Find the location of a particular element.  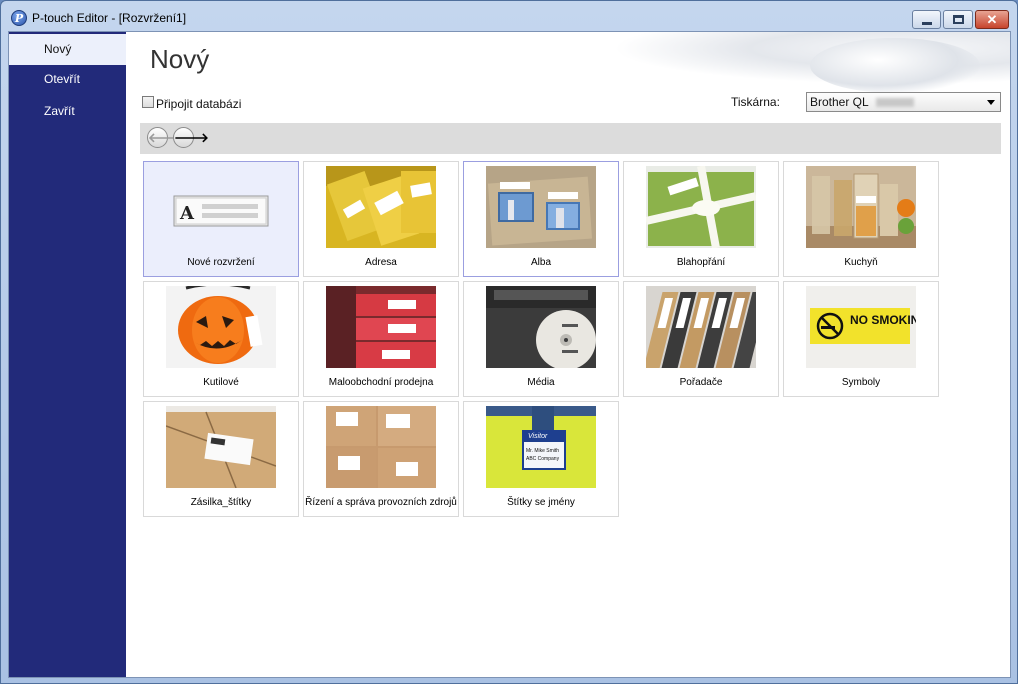

close-icon: ✕ is located at coordinates (992, 19).